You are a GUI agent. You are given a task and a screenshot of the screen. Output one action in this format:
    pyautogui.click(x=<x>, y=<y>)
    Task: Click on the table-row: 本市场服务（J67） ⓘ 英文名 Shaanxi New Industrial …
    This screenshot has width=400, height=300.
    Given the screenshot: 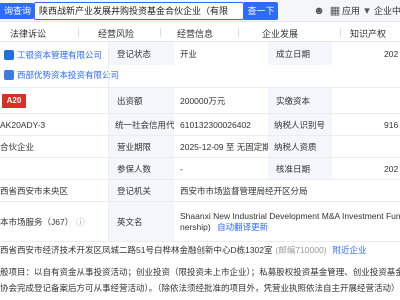 What is the action you would take?
    pyautogui.click(x=200, y=222)
    